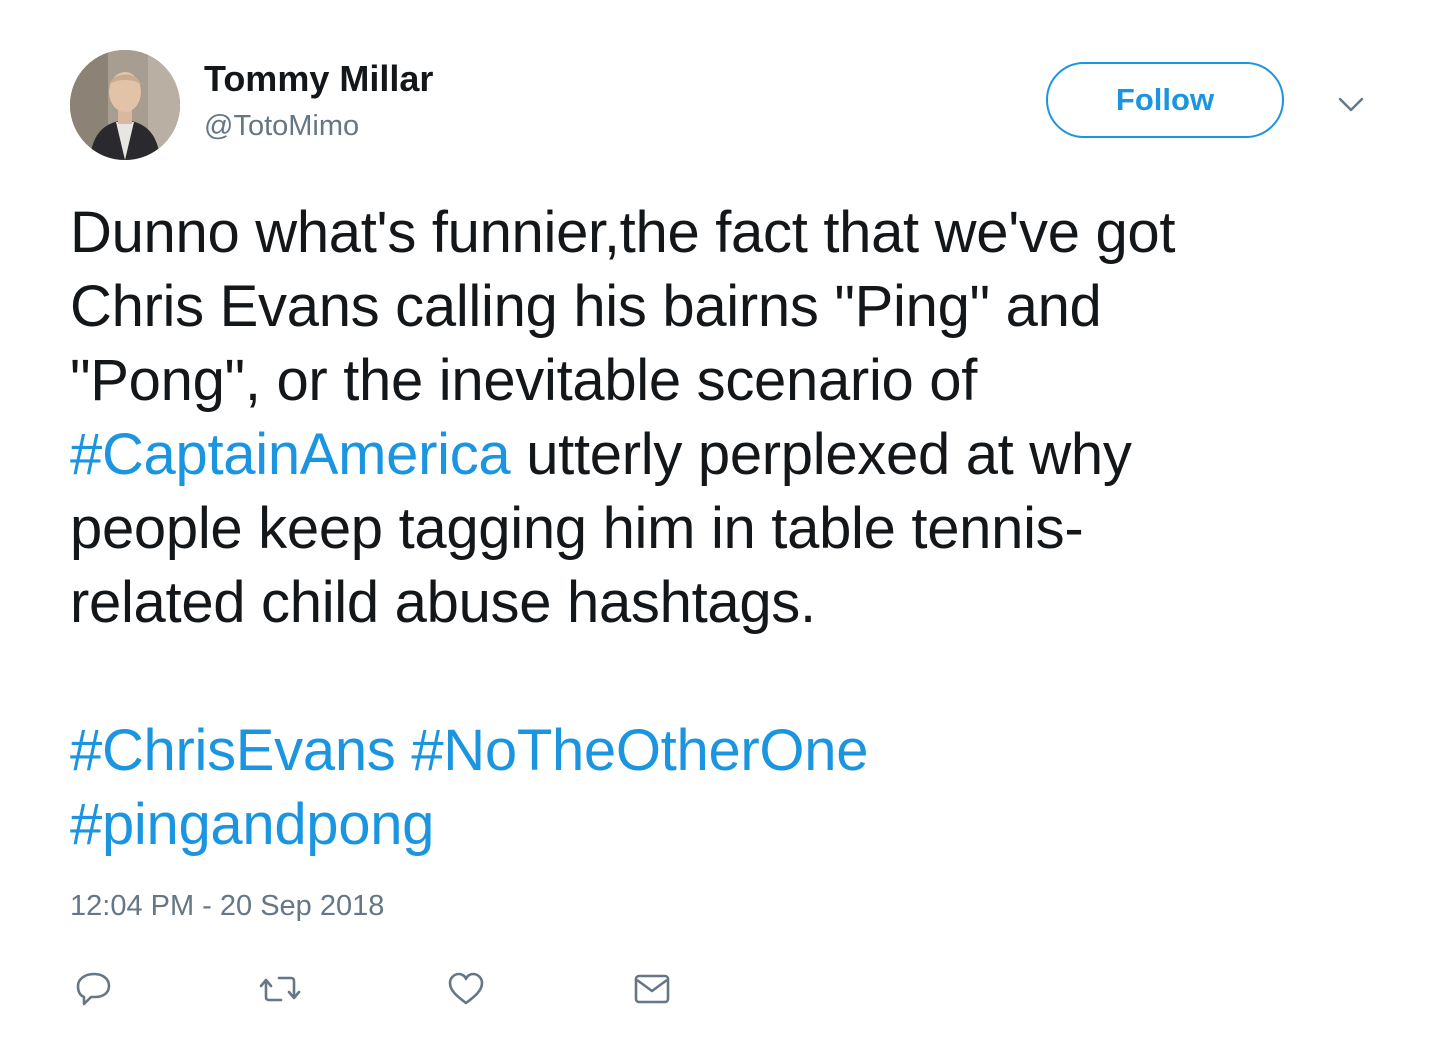  I want to click on follow-button: Follow, so click(1165, 100).